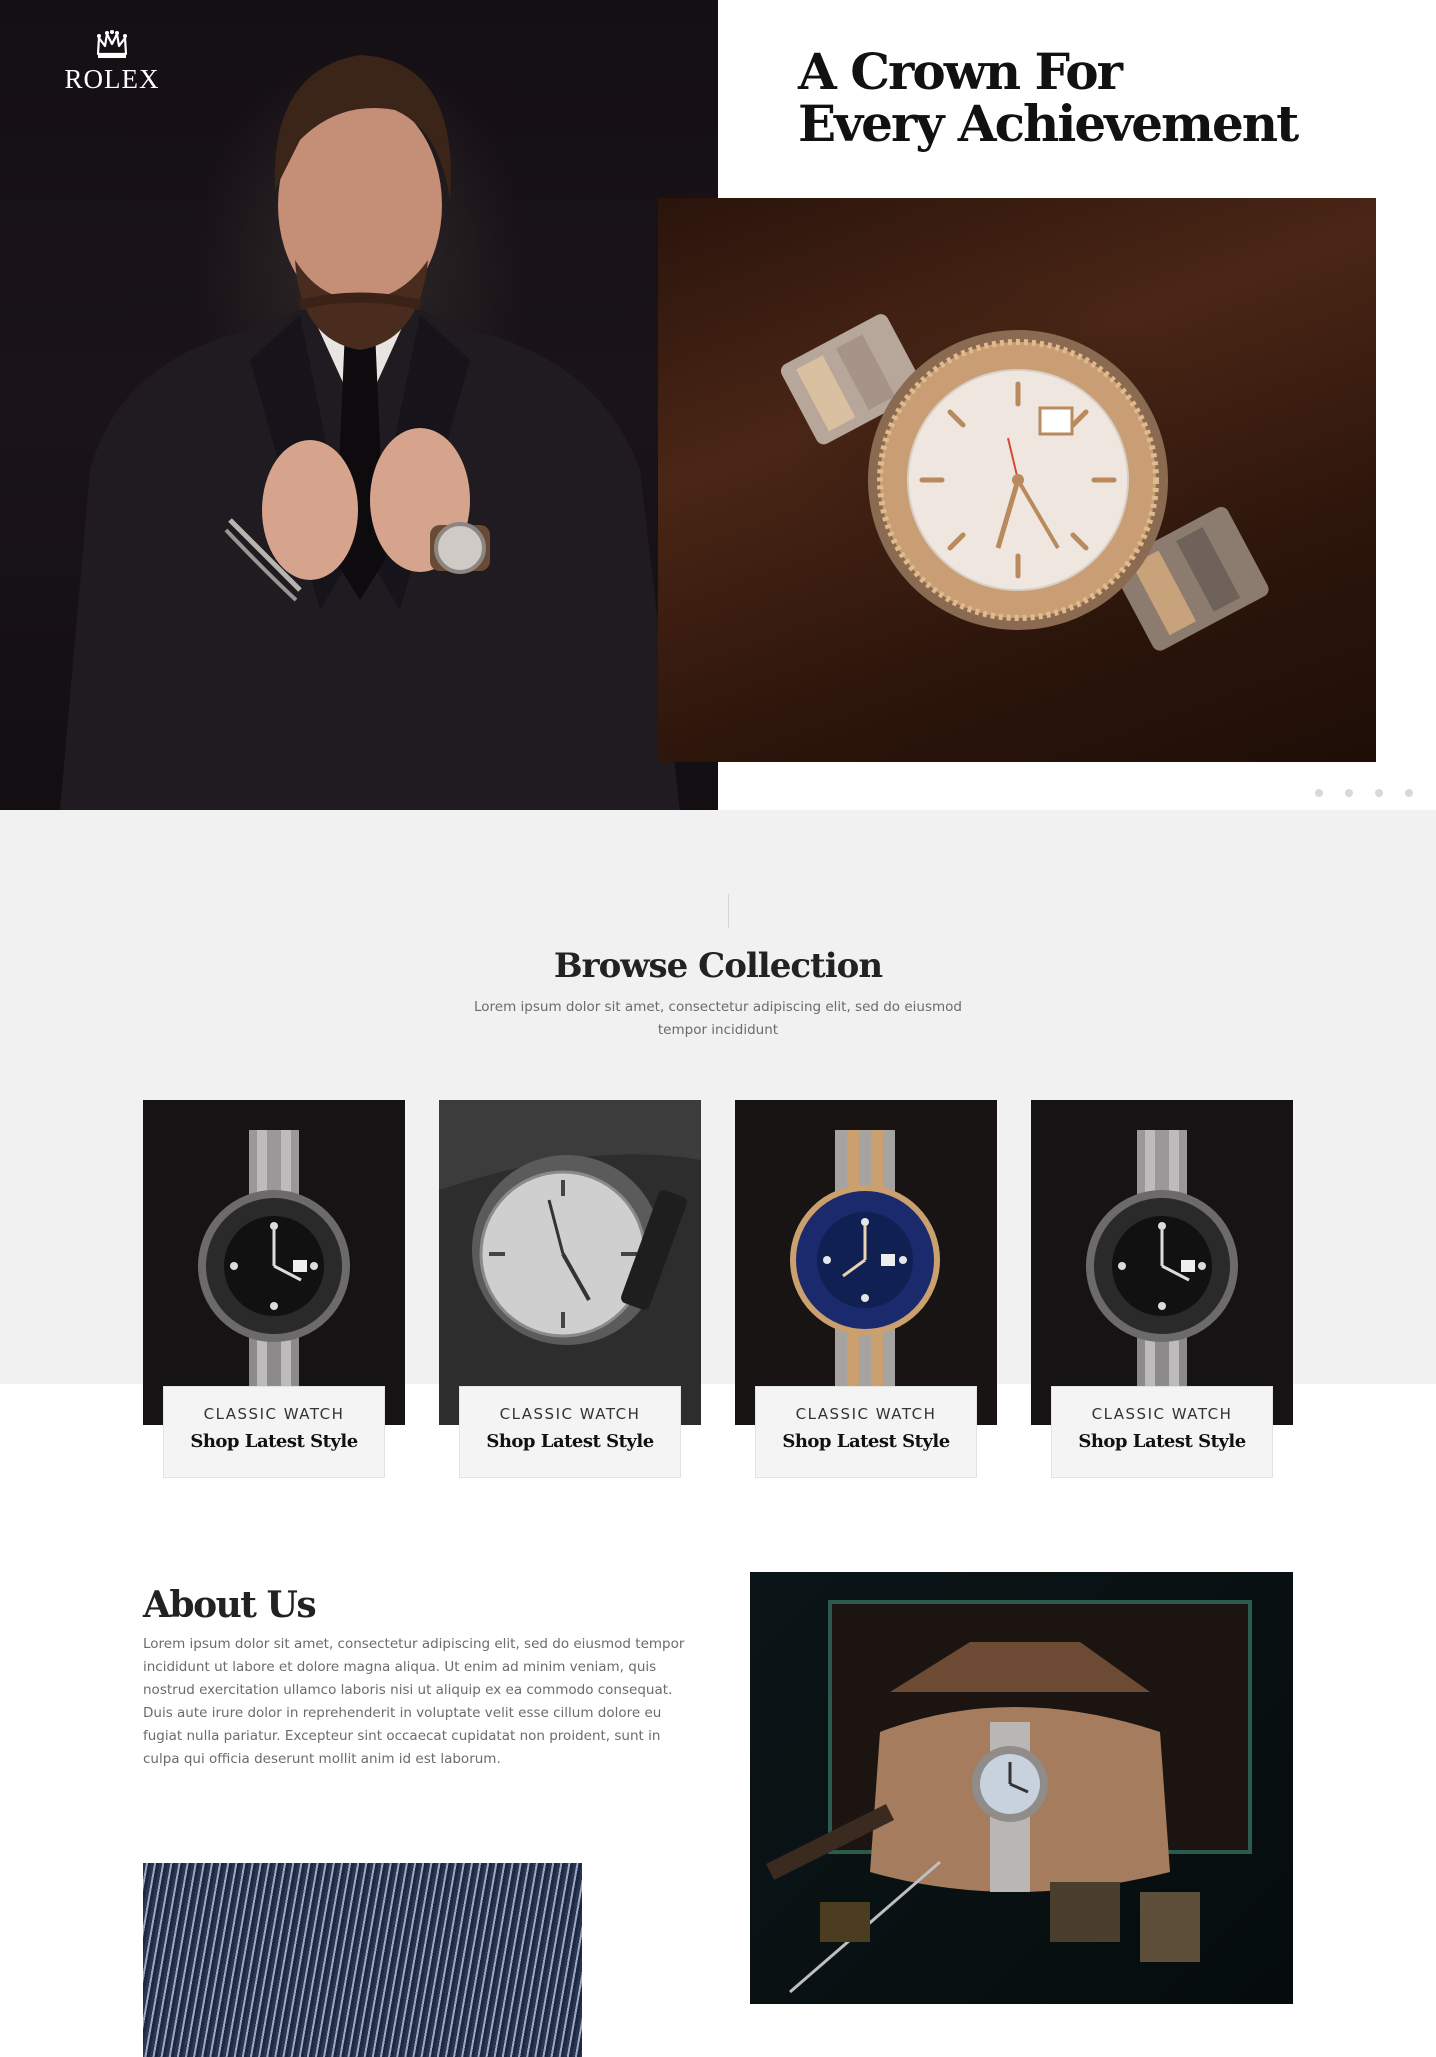 The height and width of the screenshot is (2057, 1436). I want to click on hero-title: A Crown For Every Achievement, so click(1078, 98).